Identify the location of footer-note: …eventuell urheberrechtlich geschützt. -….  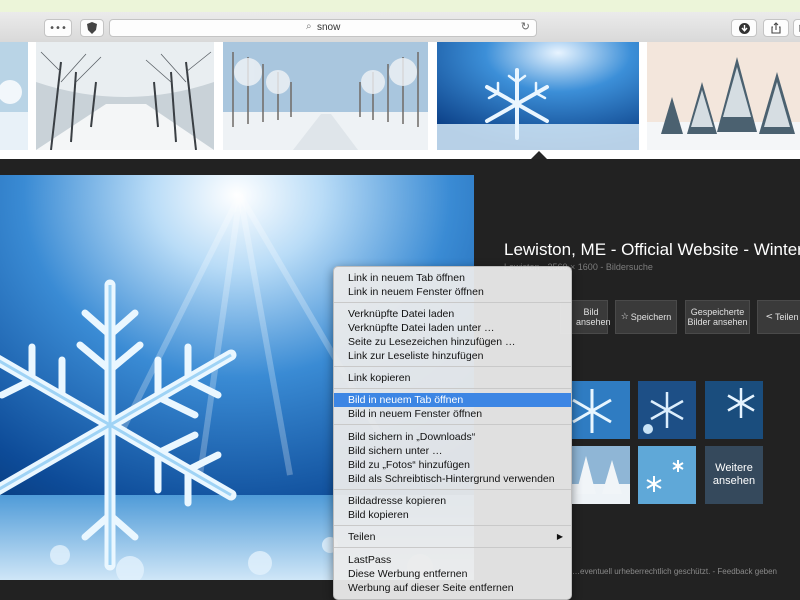
(675, 571).